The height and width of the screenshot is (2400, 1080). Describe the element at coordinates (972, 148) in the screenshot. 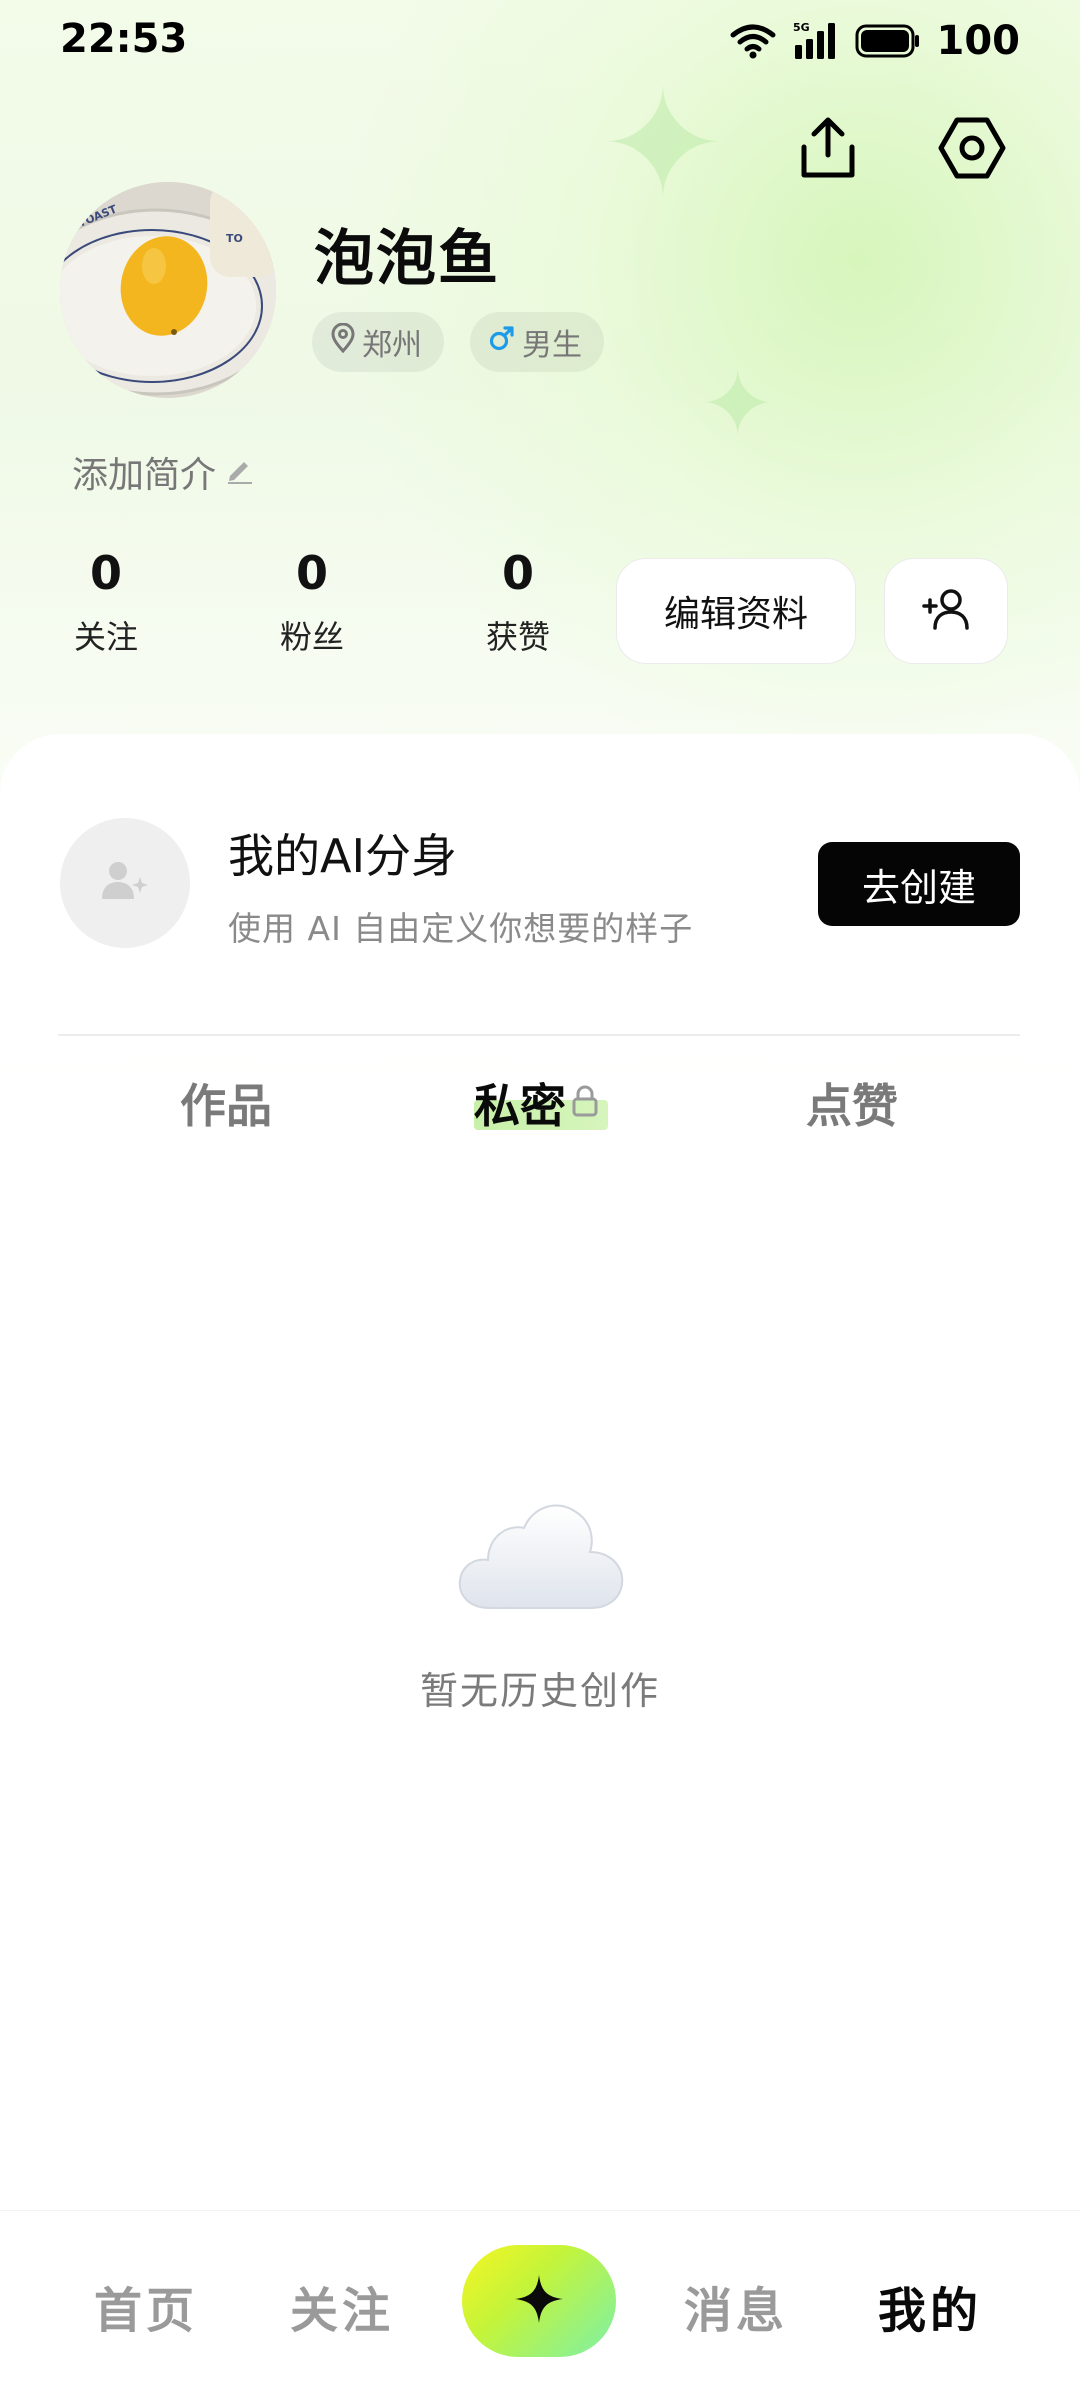

I see `settings-icon` at that location.